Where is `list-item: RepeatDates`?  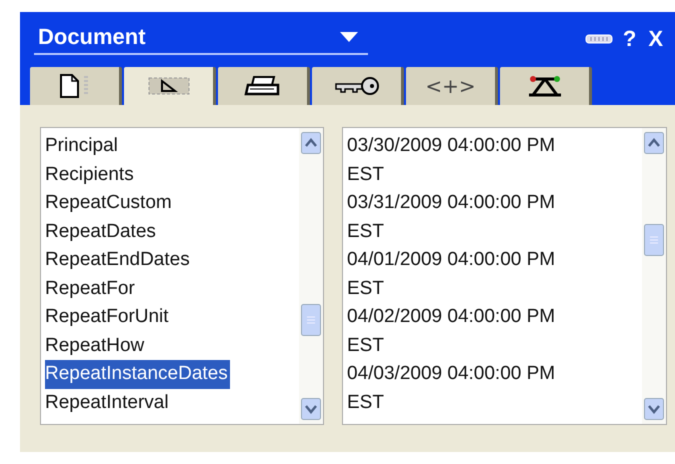 list-item: RepeatDates is located at coordinates (101, 232).